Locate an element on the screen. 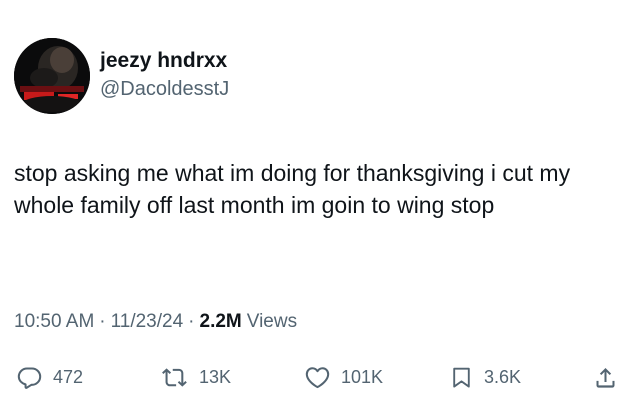  bookmark-button: 3.6K is located at coordinates (485, 377).